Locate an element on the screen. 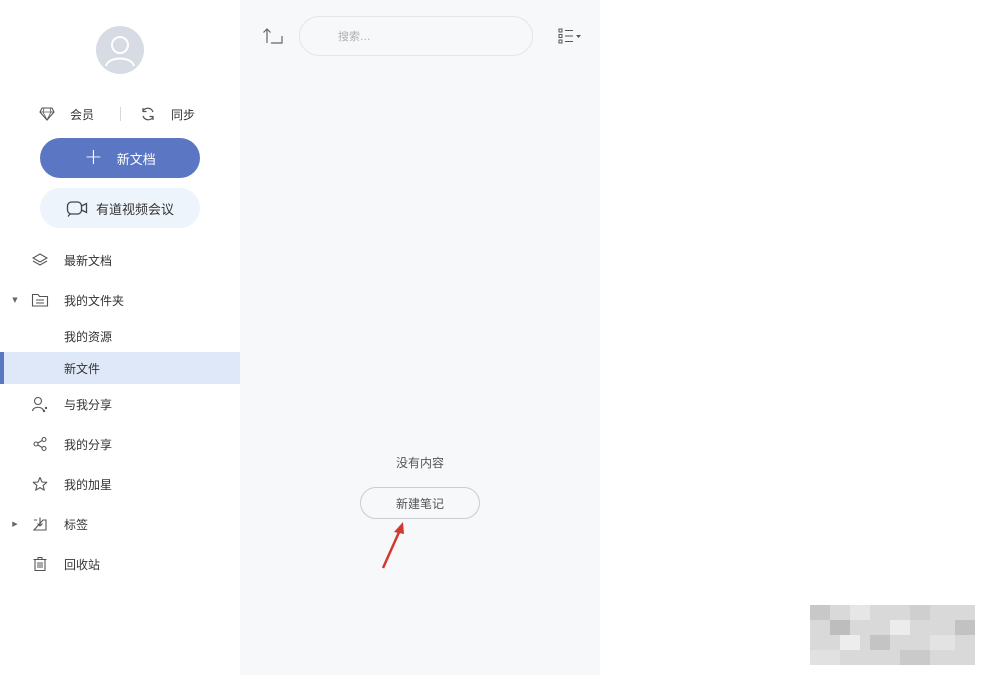  sidebar-item-starred: 我的加星 is located at coordinates (120, 484).